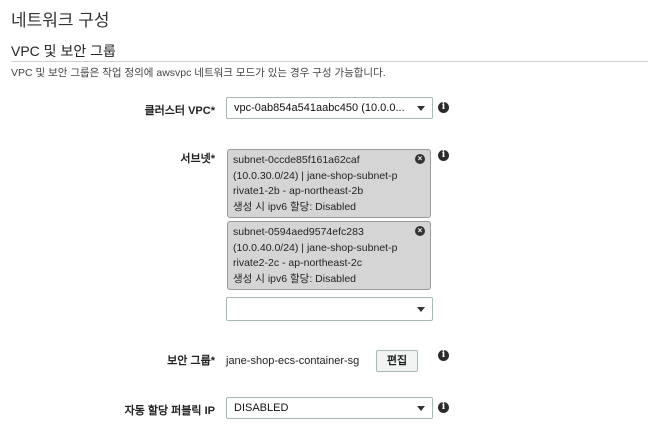 The height and width of the screenshot is (426, 656). I want to click on subnet-zone: rivate1-2b - ap-northeast-2b, so click(298, 191).